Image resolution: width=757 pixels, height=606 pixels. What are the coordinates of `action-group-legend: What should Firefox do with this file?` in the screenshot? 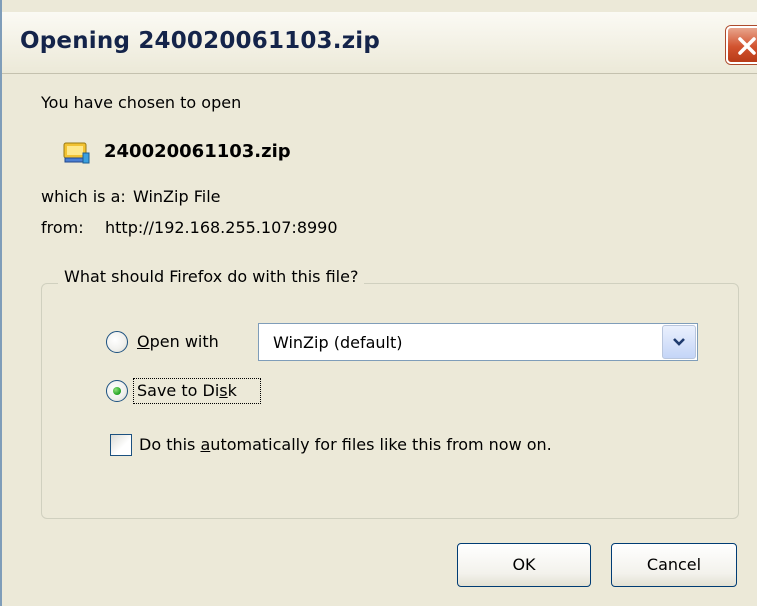 It's located at (211, 276).